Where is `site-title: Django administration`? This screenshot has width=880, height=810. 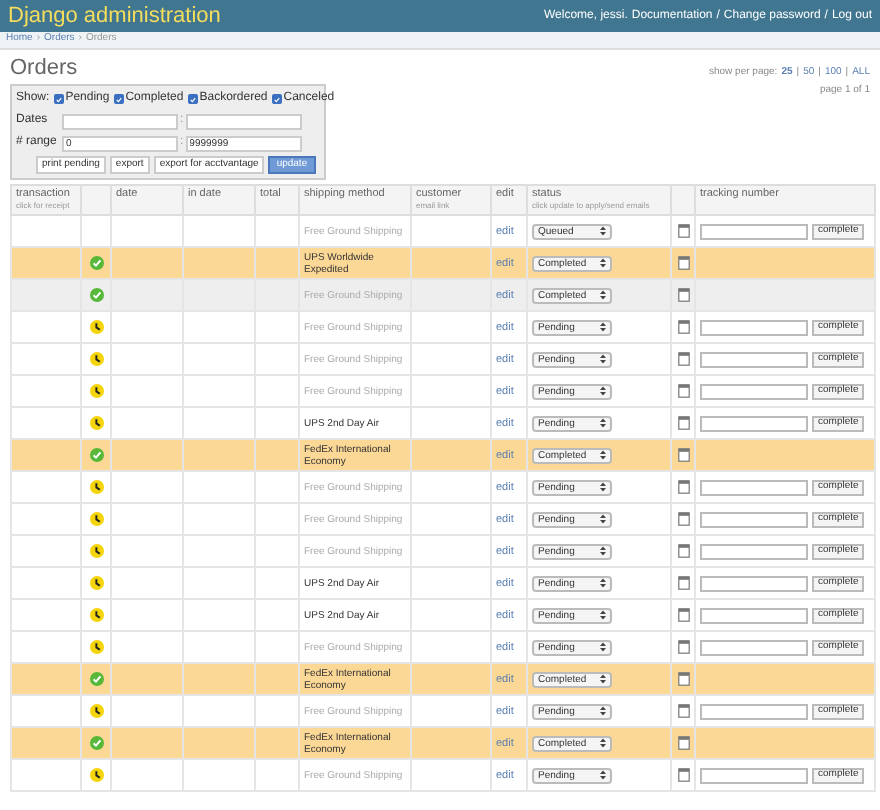
site-title: Django administration is located at coordinates (114, 16).